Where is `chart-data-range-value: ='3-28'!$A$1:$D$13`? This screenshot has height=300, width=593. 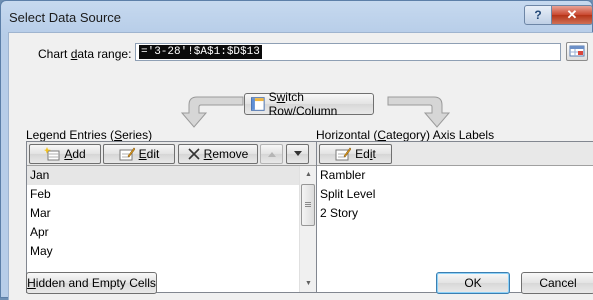
chart-data-range-value: ='3-28'!$A$1:$D$13 is located at coordinates (200, 52).